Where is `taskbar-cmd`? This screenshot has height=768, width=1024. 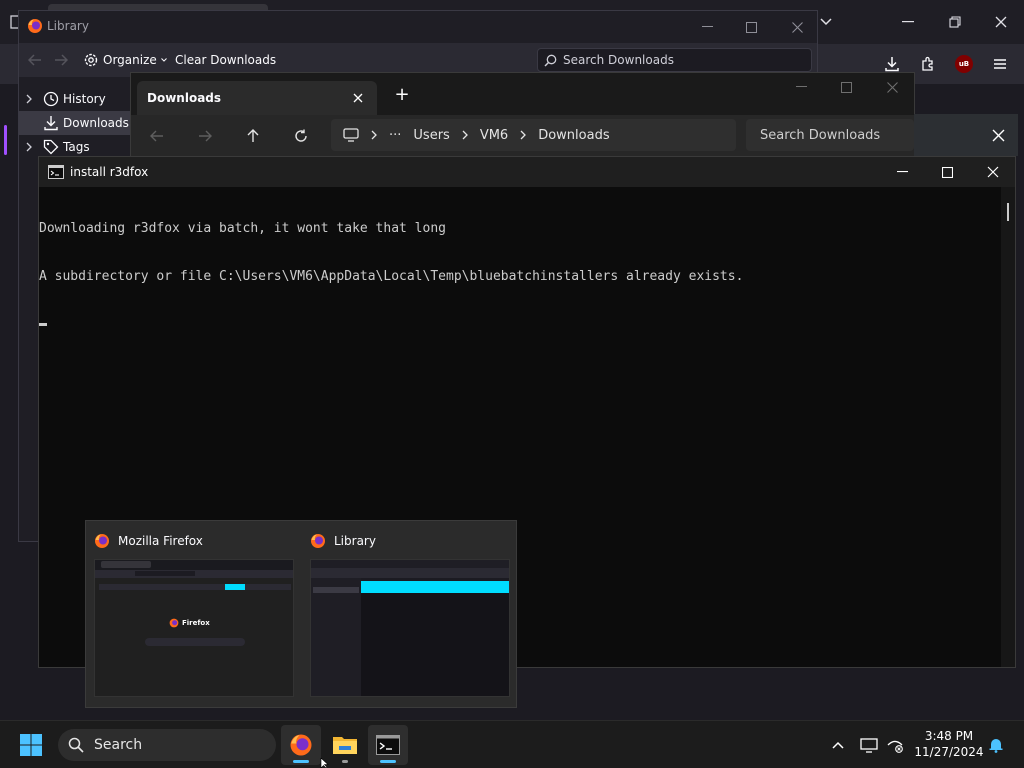 taskbar-cmd is located at coordinates (388, 745).